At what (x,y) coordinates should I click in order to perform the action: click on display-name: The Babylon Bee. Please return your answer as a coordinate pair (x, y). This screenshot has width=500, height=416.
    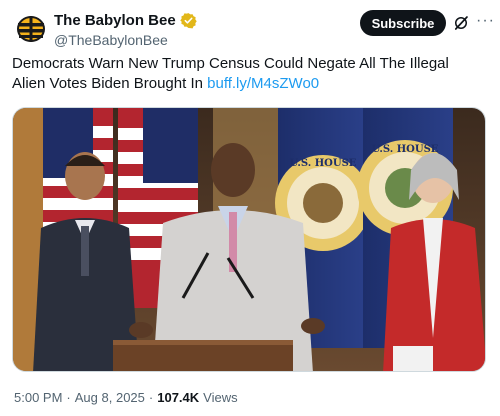
    Looking at the image, I should click on (125, 20).